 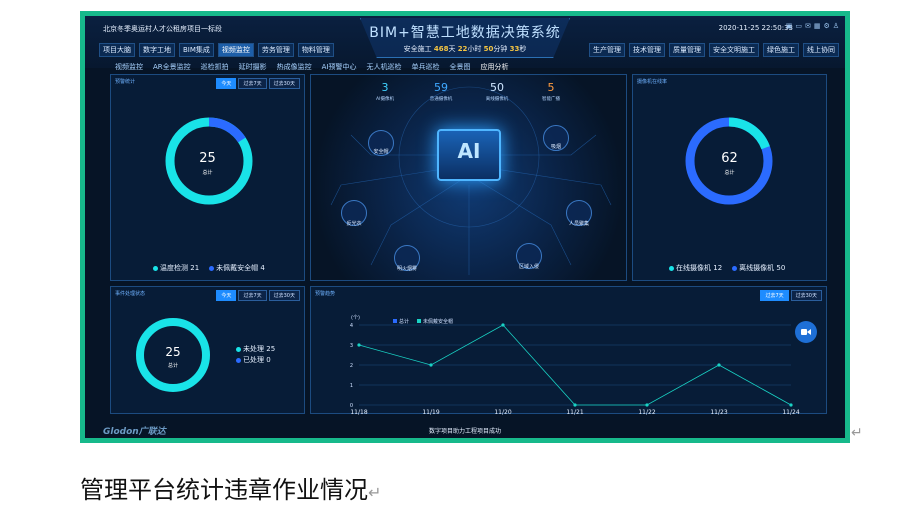 What do you see at coordinates (464, 431) in the screenshot?
I see `footer-text: 数字项目助力工程项目成功` at bounding box center [464, 431].